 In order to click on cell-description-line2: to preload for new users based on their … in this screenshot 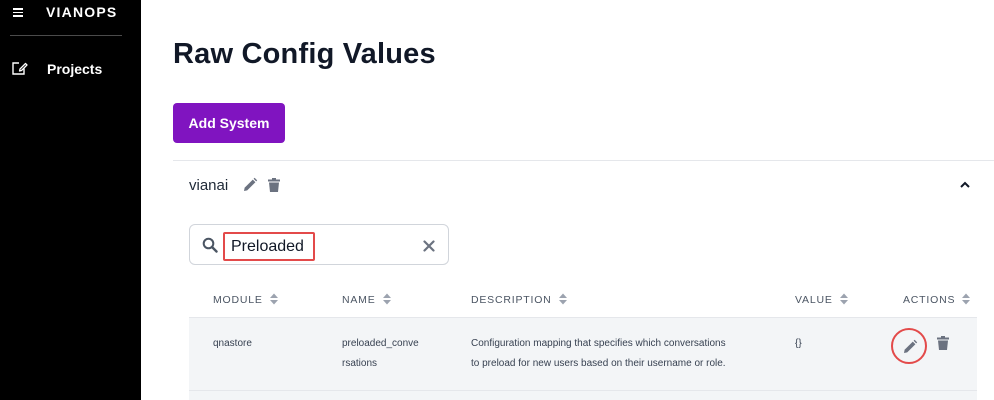, I will do `click(598, 363)`.